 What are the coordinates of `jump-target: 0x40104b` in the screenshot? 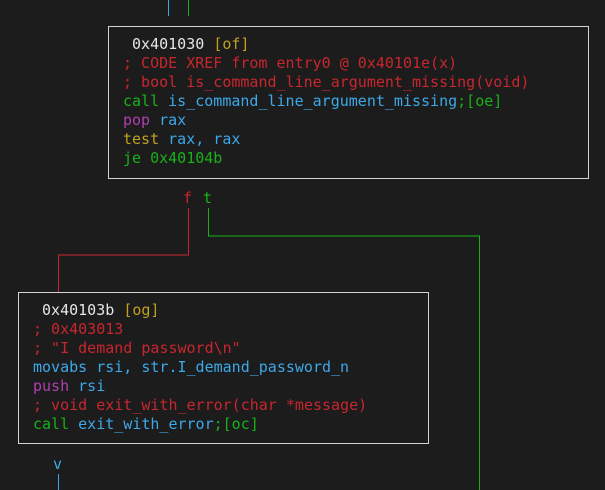 It's located at (186, 158).